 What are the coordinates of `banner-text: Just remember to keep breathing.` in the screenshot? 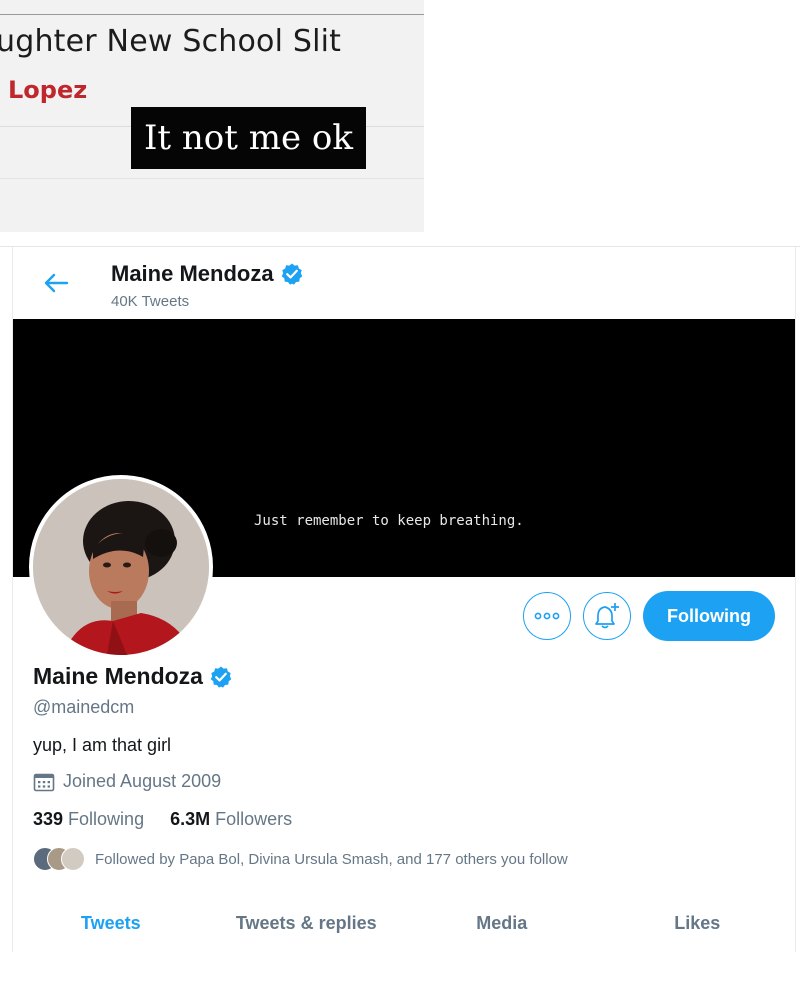 It's located at (389, 521).